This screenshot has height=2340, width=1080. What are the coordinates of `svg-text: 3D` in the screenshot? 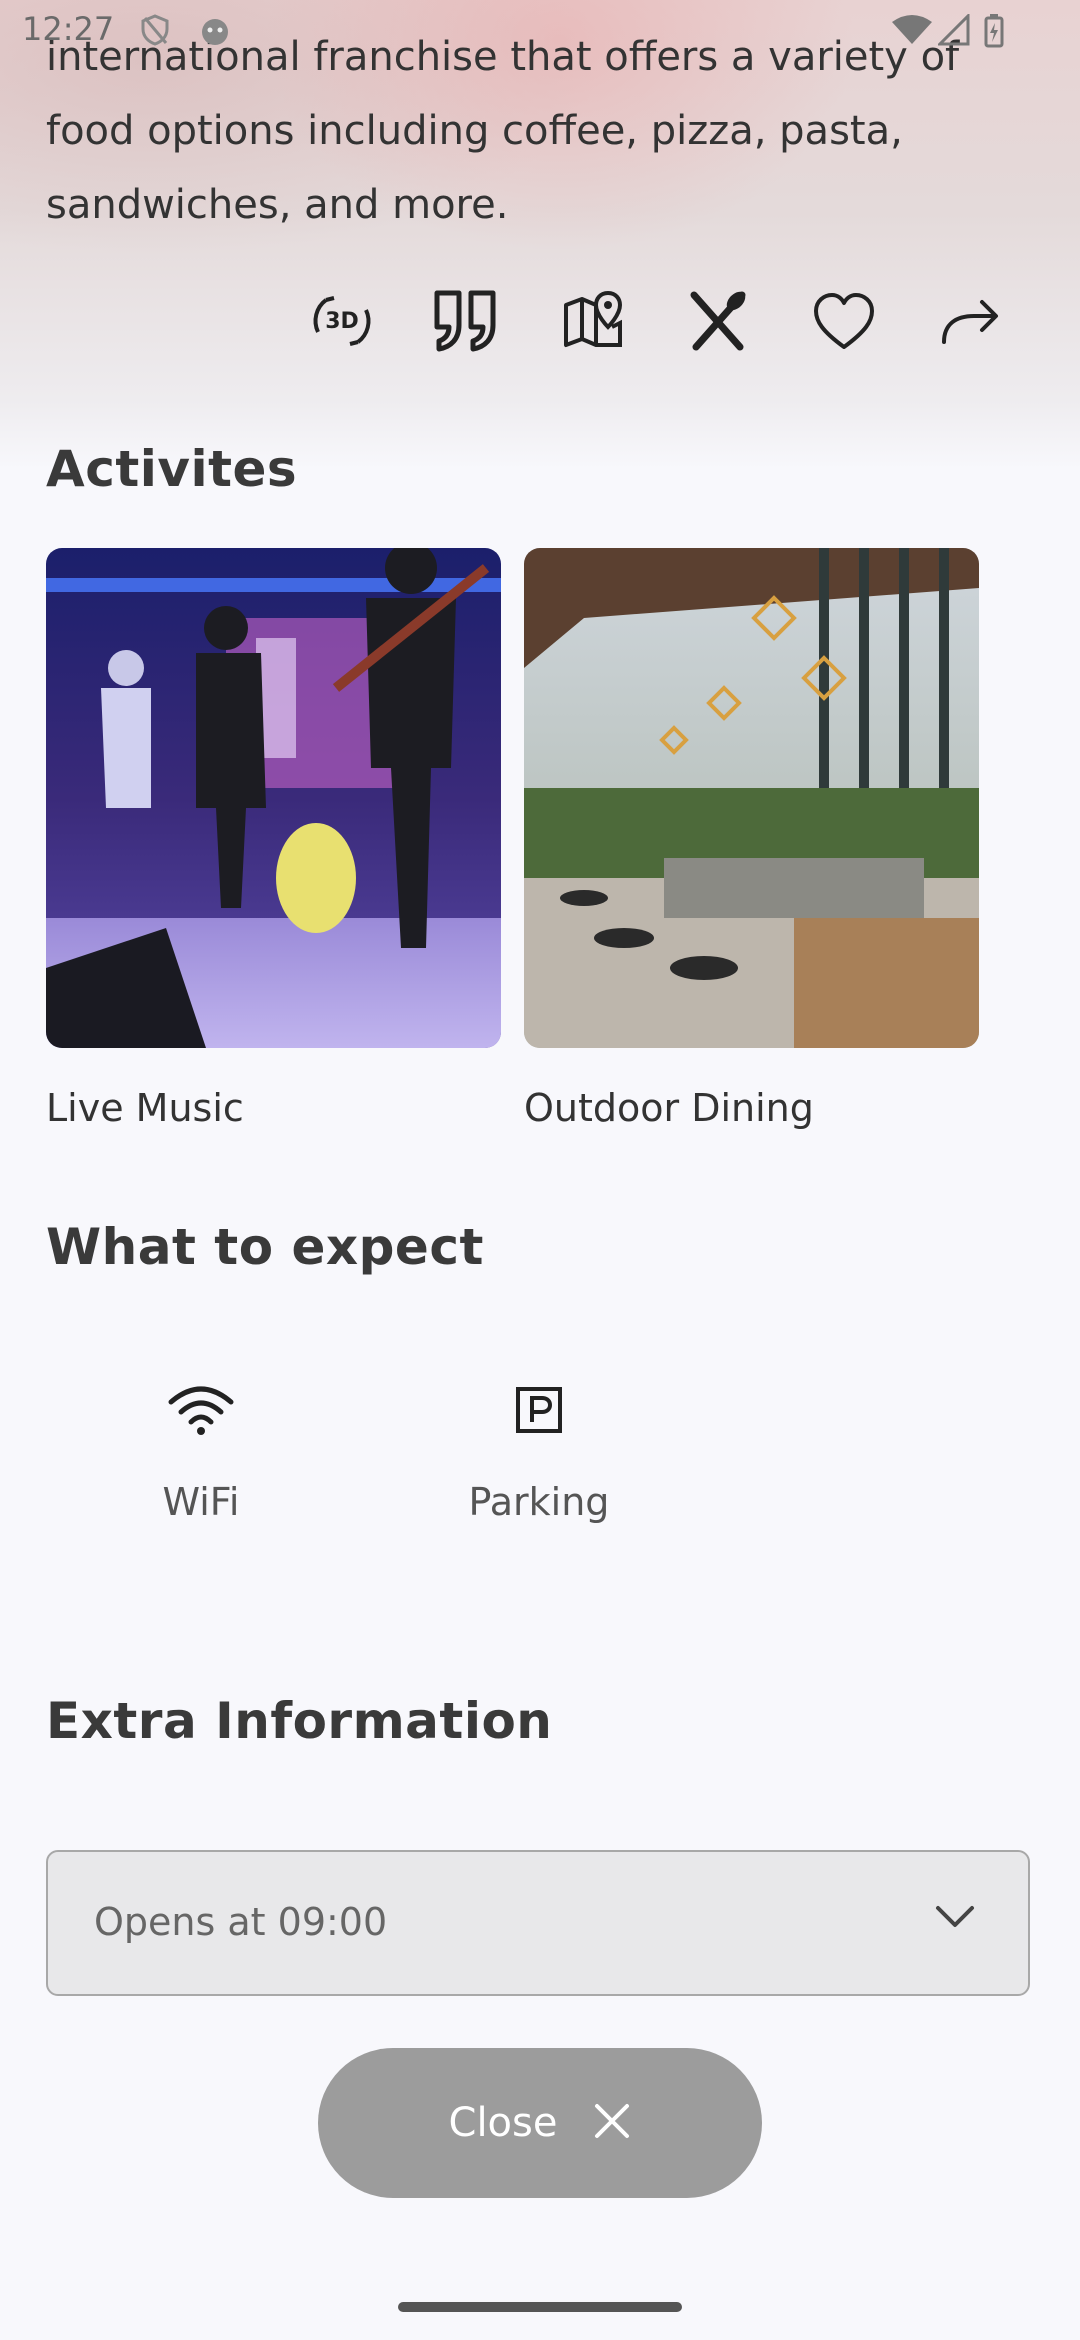 It's located at (342, 321).